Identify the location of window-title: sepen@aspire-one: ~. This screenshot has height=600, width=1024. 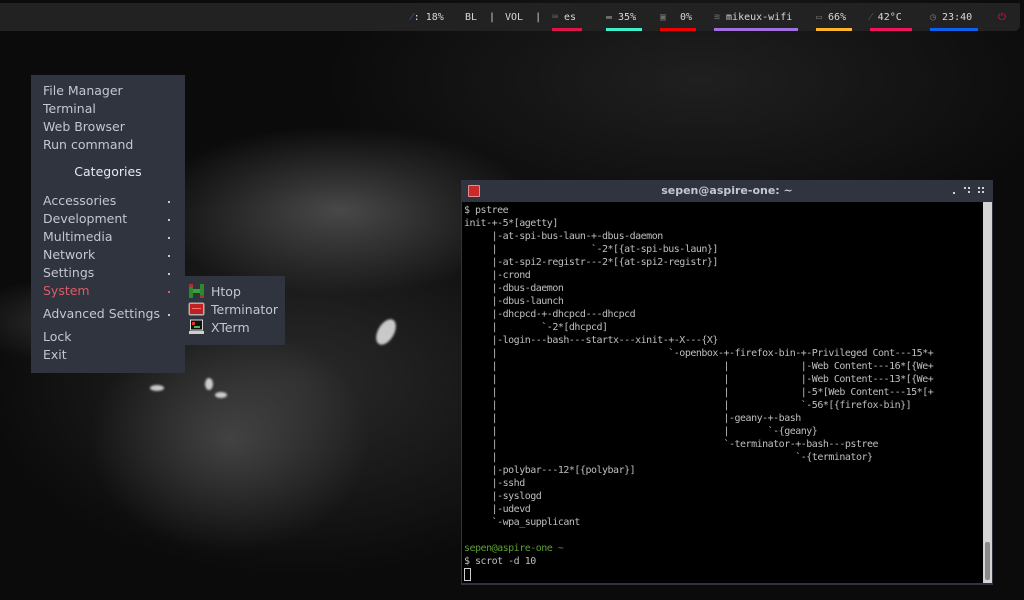
(727, 190).